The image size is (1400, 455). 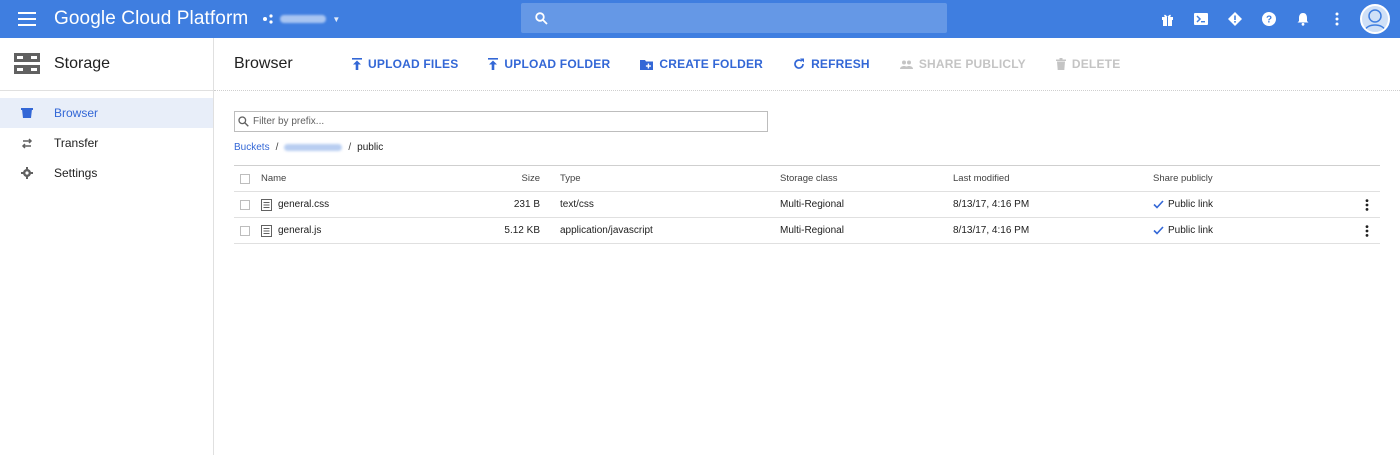 What do you see at coordinates (299, 230) in the screenshot?
I see `file-name-link: general.js` at bounding box center [299, 230].